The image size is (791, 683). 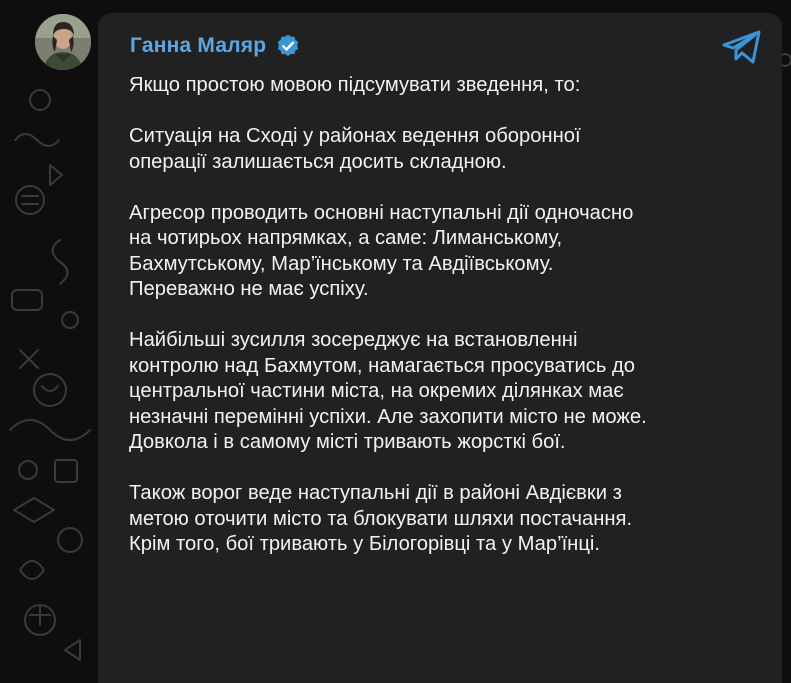 What do you see at coordinates (318, 161) in the screenshot?
I see `message-line: операції залишається досить складною.` at bounding box center [318, 161].